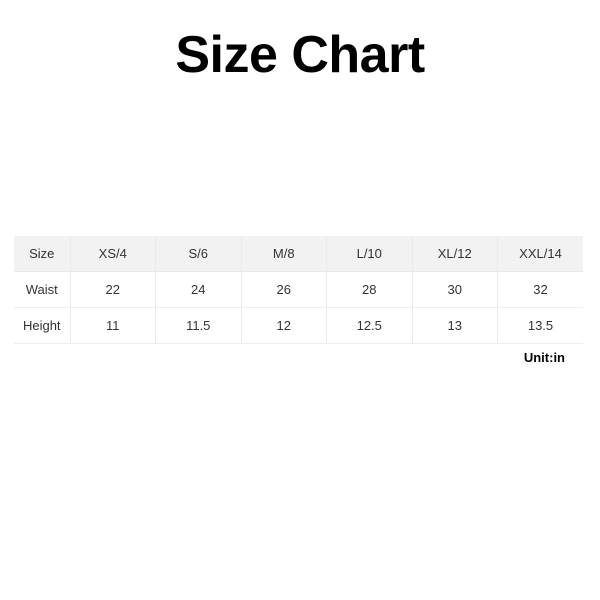  I want to click on table-header-row: Size XS/4 S/6 M/8 L/10 XL/12 XXL/14, so click(298, 254).